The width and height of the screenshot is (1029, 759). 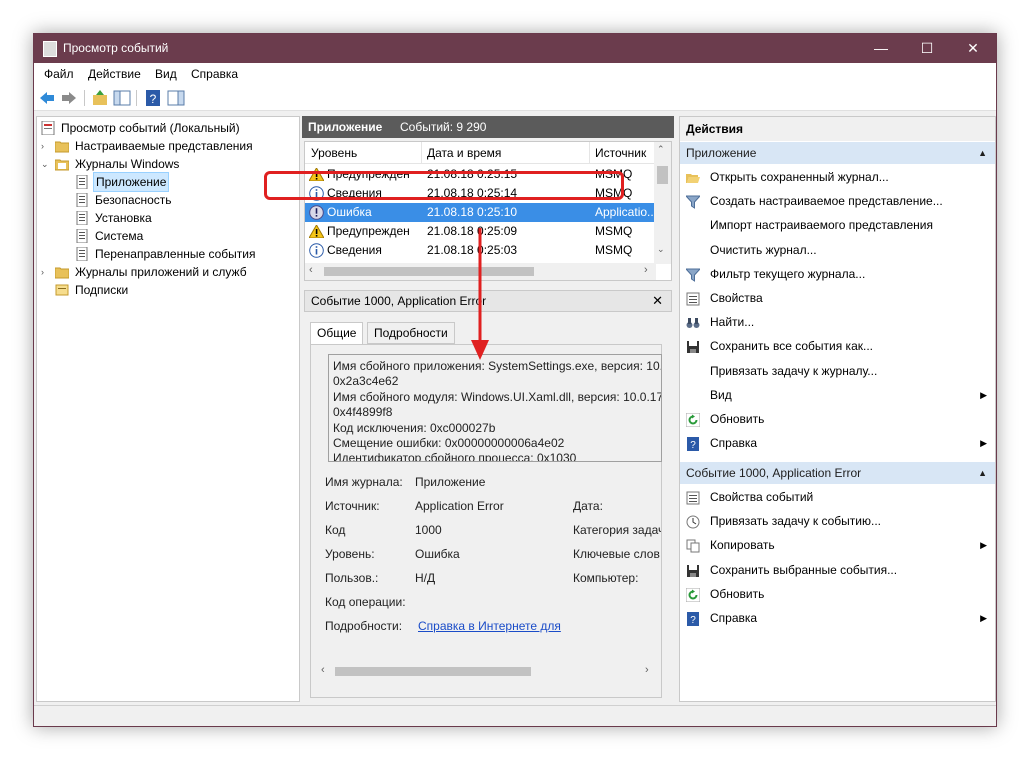 What do you see at coordinates (480, 294) in the screenshot?
I see `annotation-arrow` at bounding box center [480, 294].